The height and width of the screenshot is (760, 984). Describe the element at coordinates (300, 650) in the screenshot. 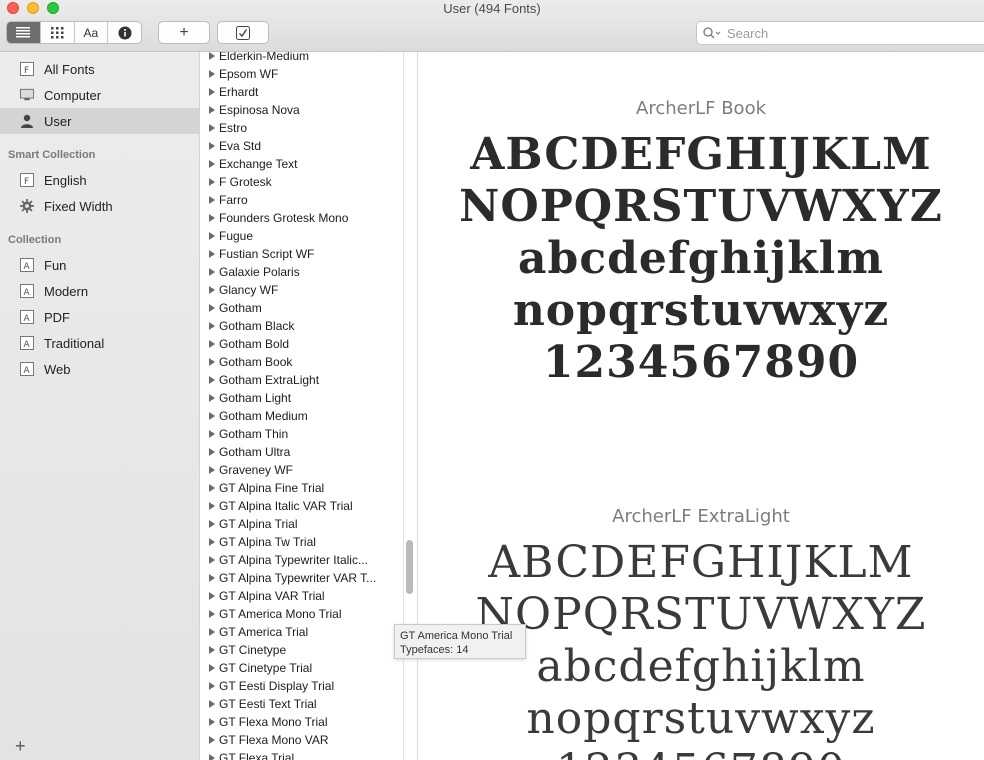

I see `font-list-row: GT Cinetype` at that location.